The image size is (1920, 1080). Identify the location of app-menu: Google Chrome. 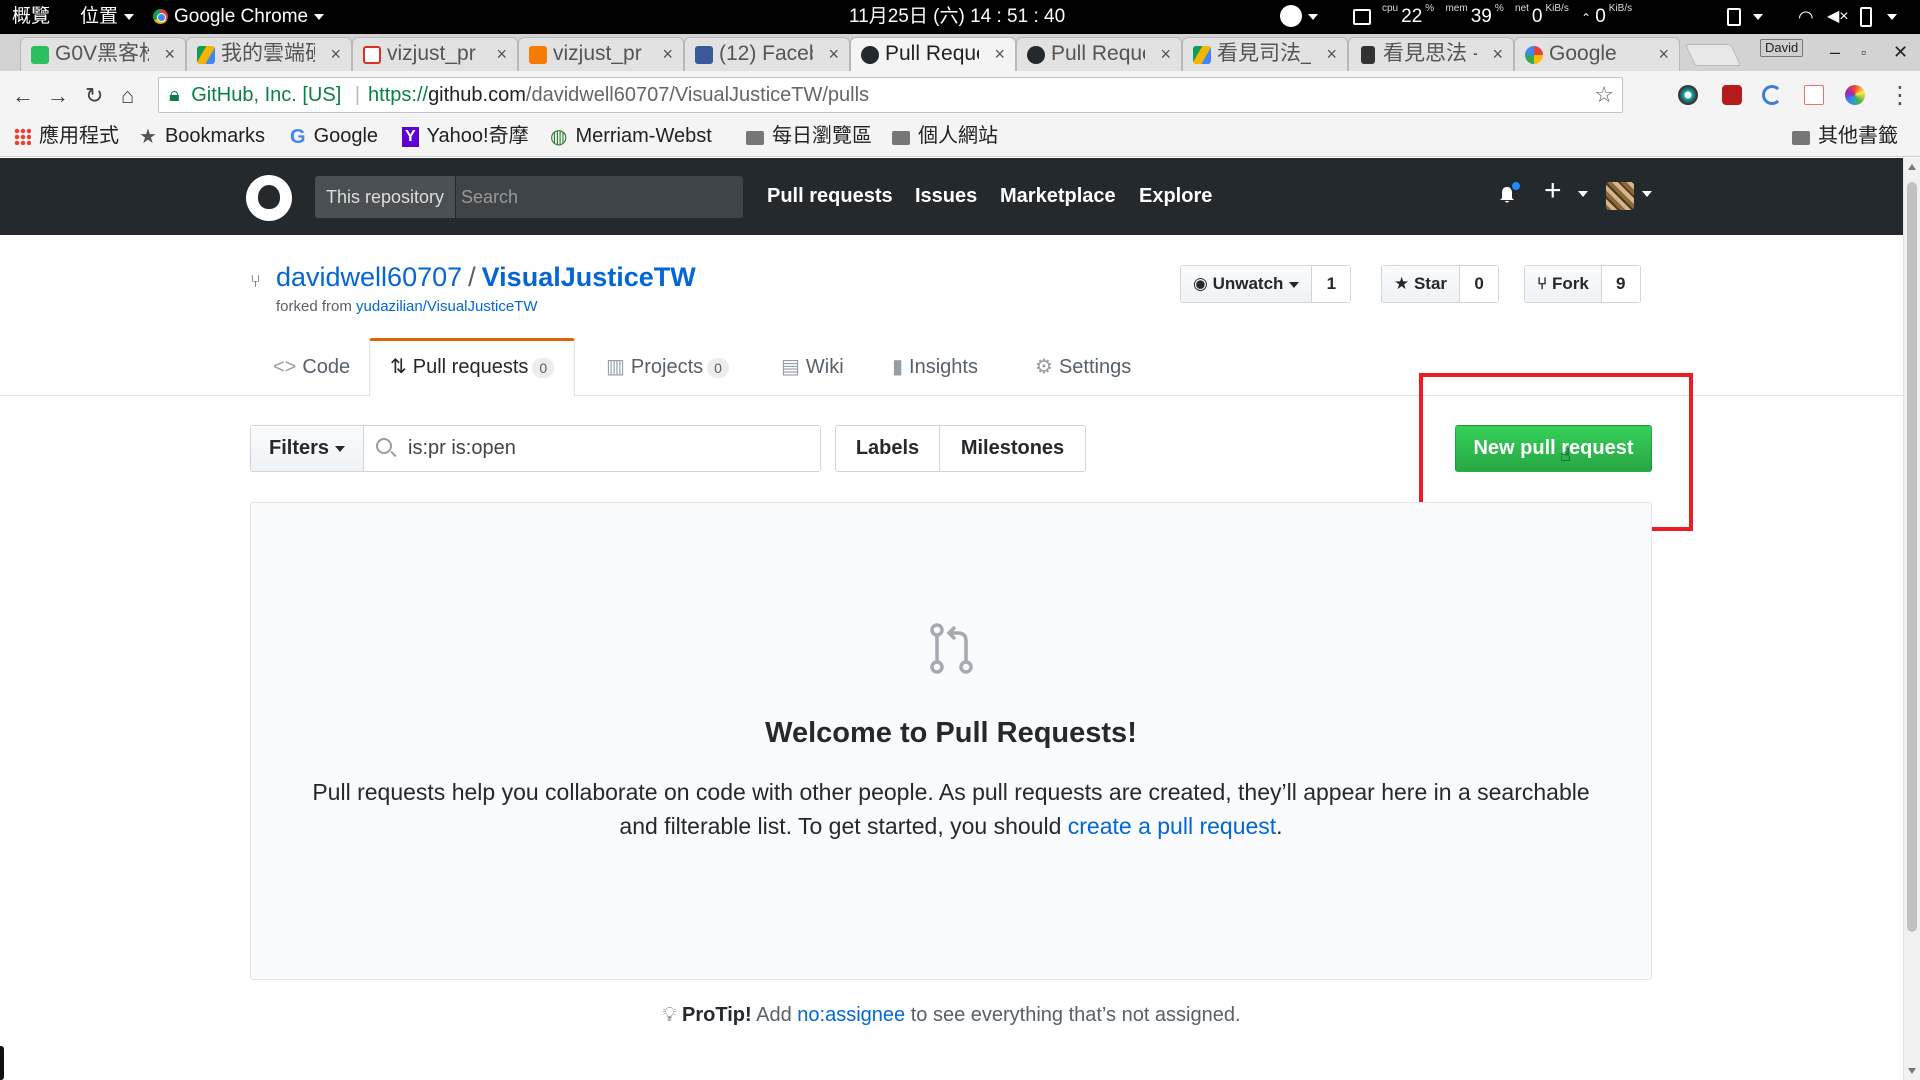
(239, 17).